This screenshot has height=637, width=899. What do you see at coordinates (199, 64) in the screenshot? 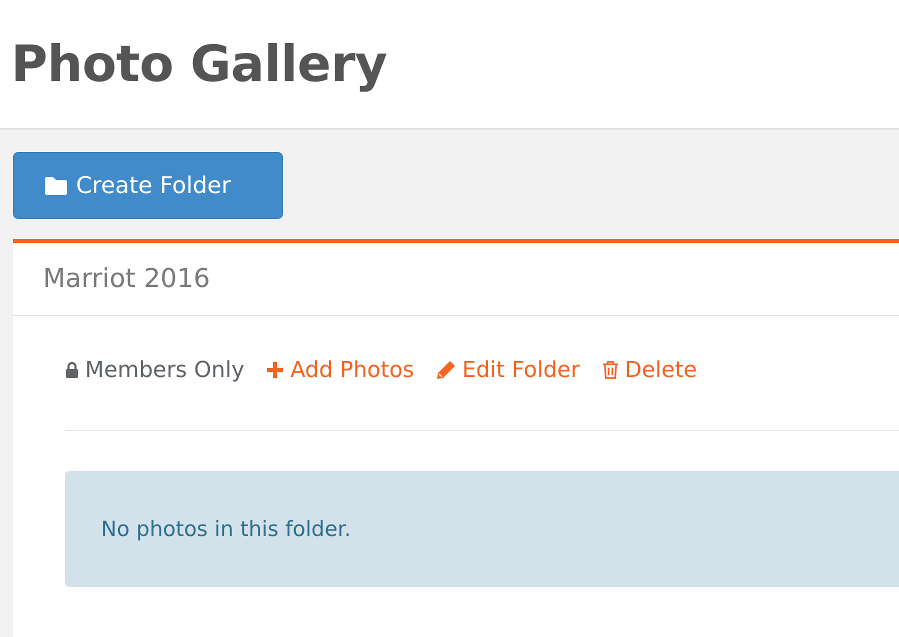
I see `page-title: Photo Gallery` at bounding box center [199, 64].